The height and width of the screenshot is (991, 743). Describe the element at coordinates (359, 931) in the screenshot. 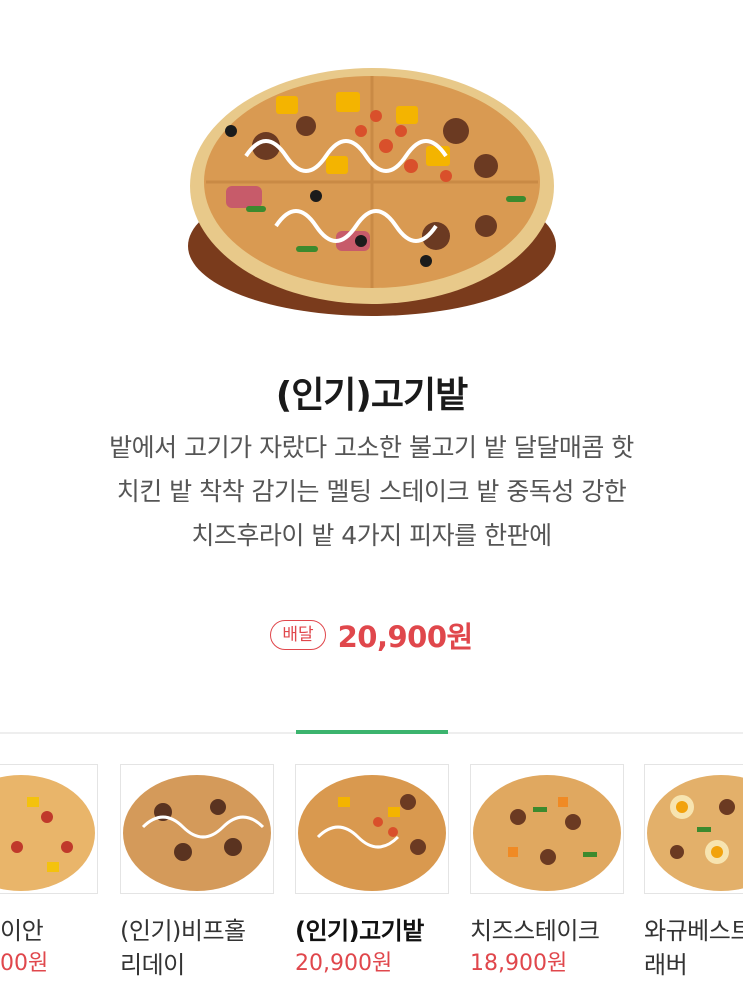

I see `menu-card-name: (인기)고기밭` at that location.